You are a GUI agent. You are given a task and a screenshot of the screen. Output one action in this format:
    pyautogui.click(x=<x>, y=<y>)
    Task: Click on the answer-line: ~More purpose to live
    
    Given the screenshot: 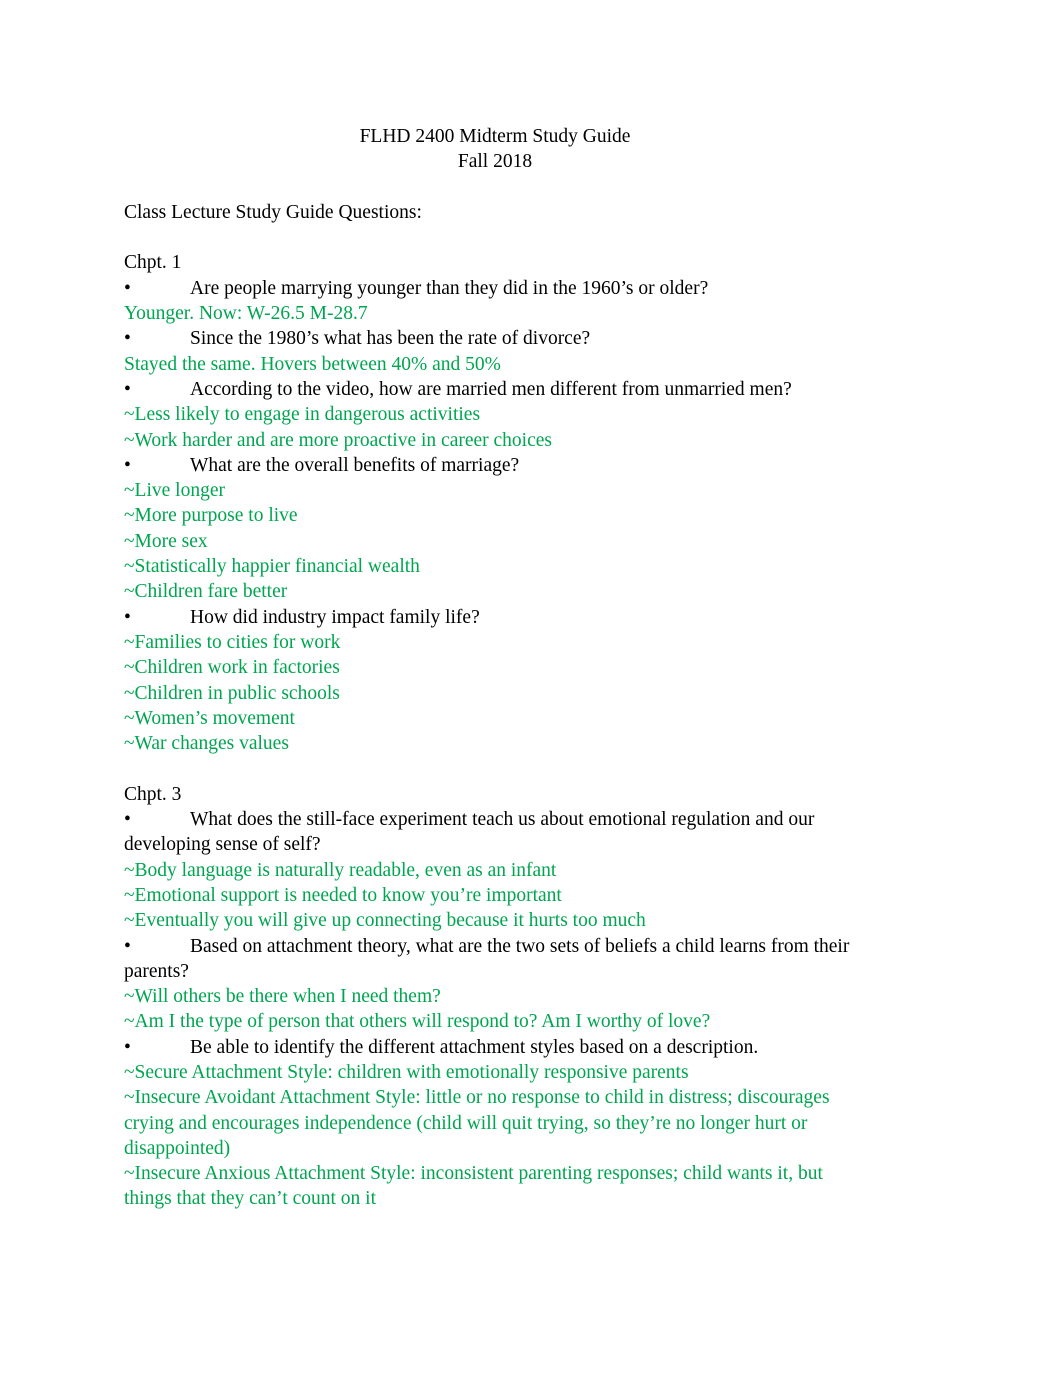 What is the action you would take?
    pyautogui.click(x=211, y=516)
    